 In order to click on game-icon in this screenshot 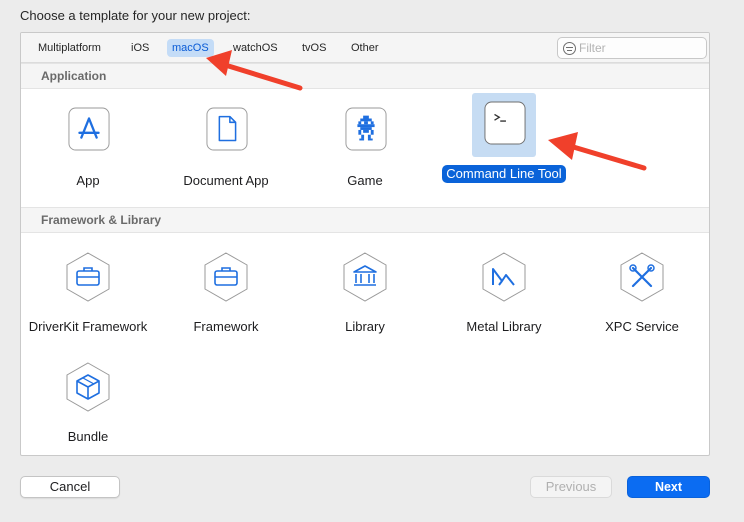, I will do `click(366, 129)`.